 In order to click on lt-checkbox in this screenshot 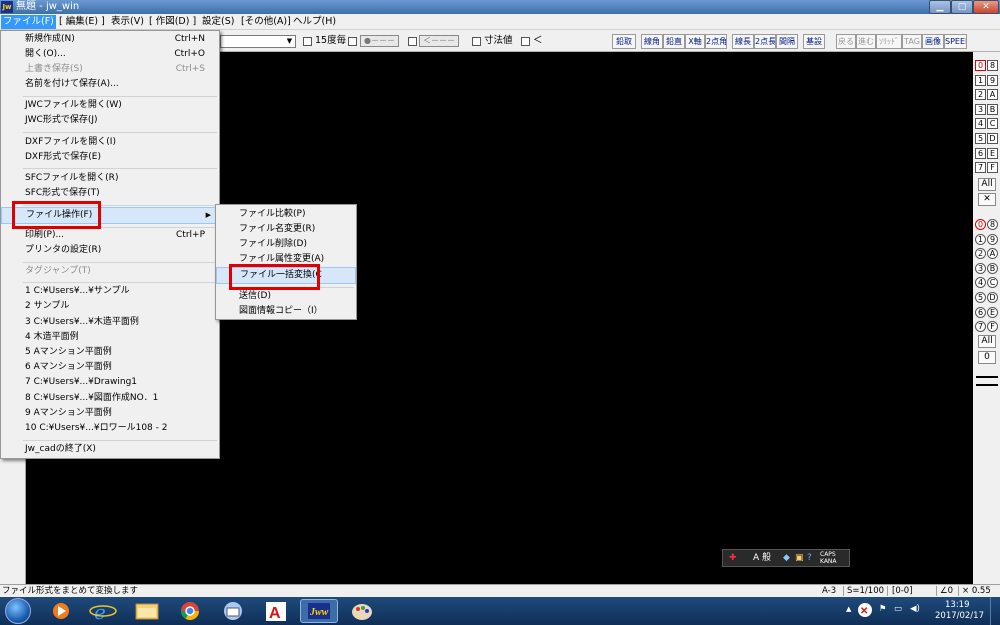, I will do `click(525, 41)`.